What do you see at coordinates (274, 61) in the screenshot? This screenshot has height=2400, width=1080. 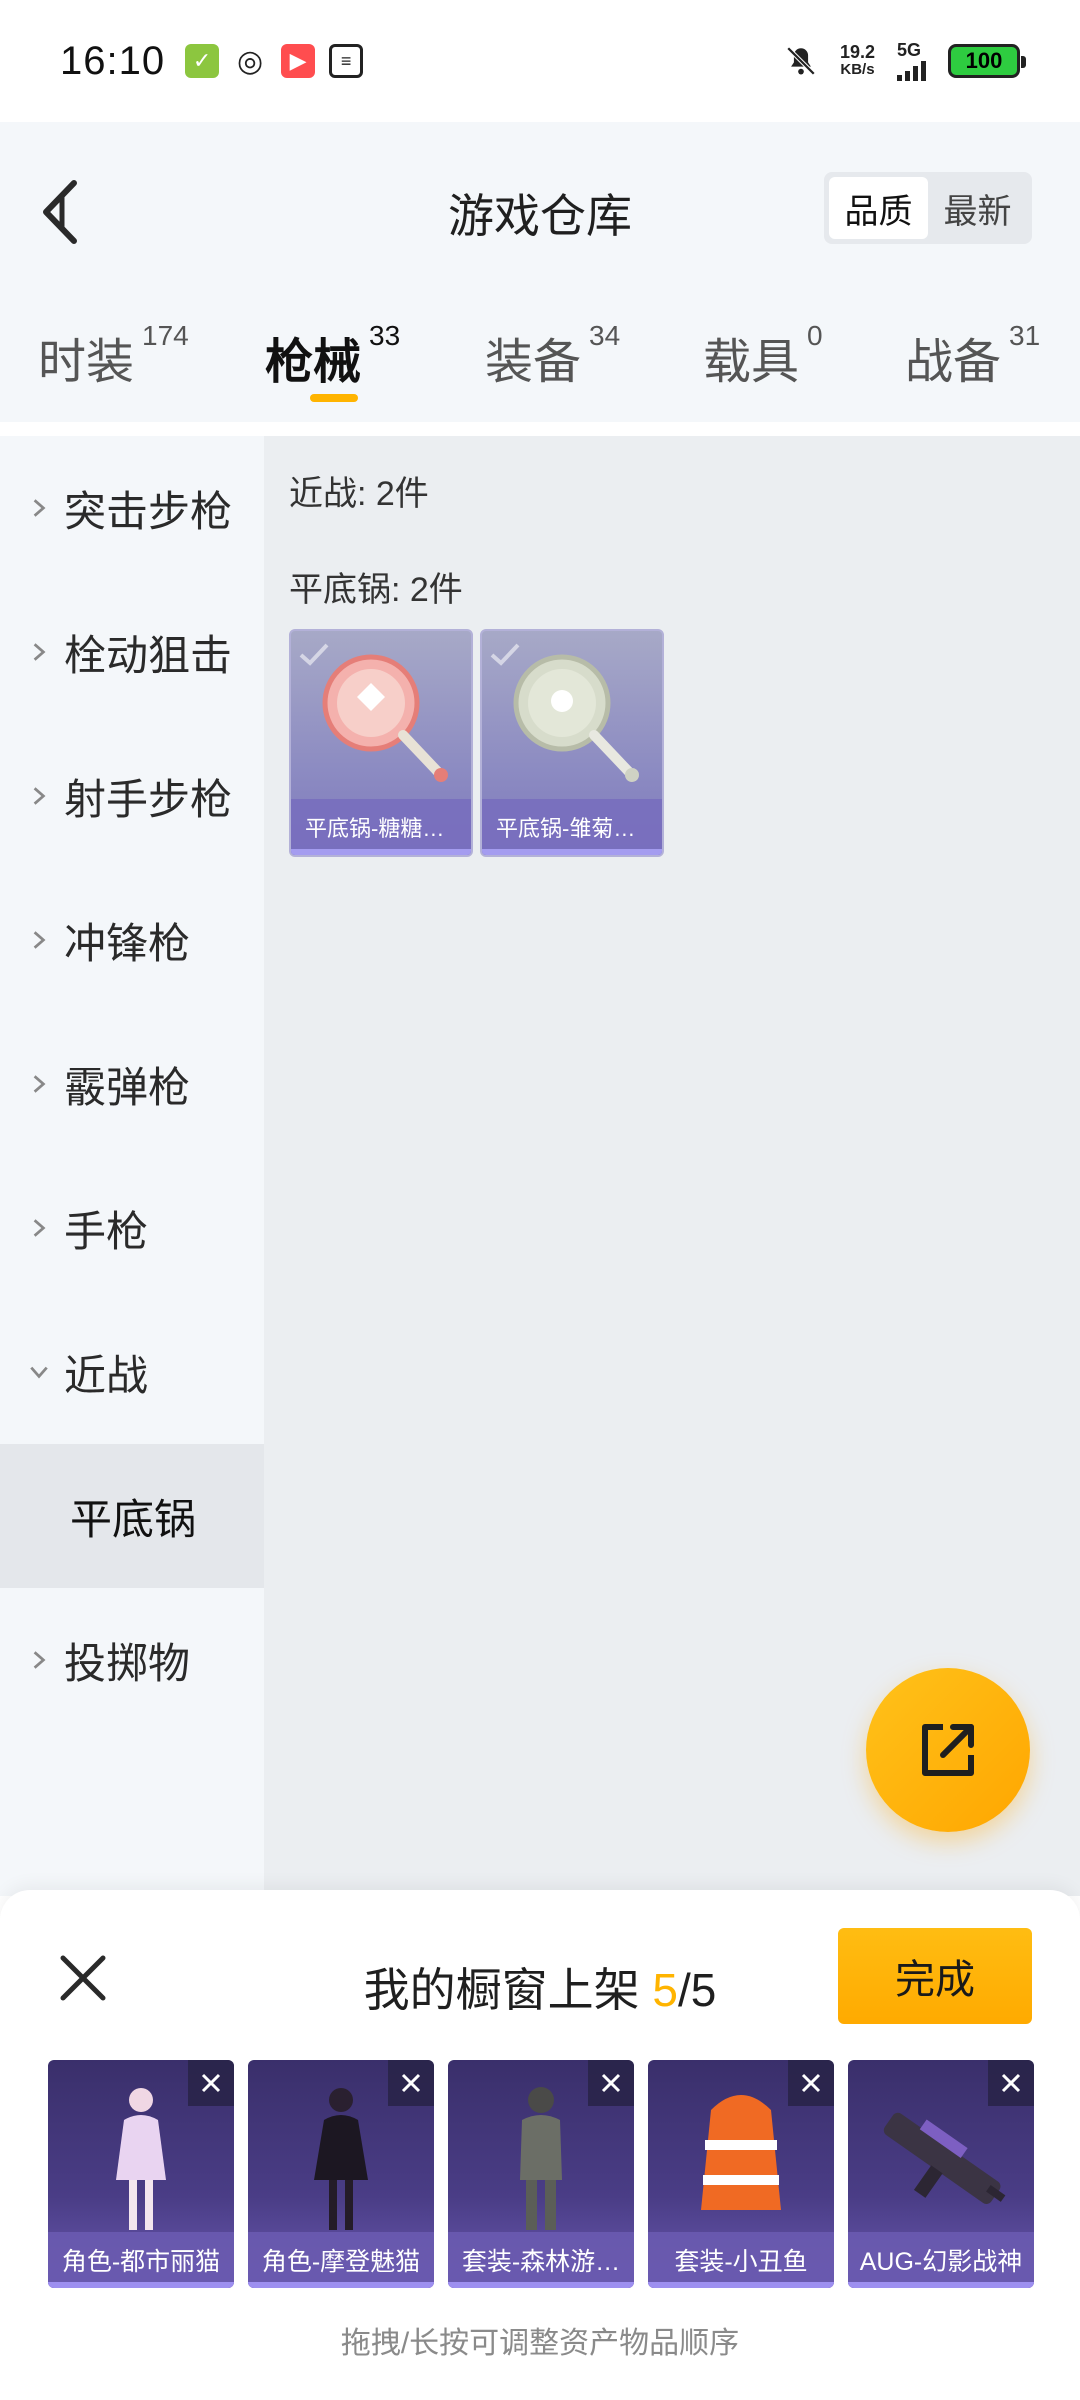 I see `notification-icons: ✓ ◎ ▶ ≡` at bounding box center [274, 61].